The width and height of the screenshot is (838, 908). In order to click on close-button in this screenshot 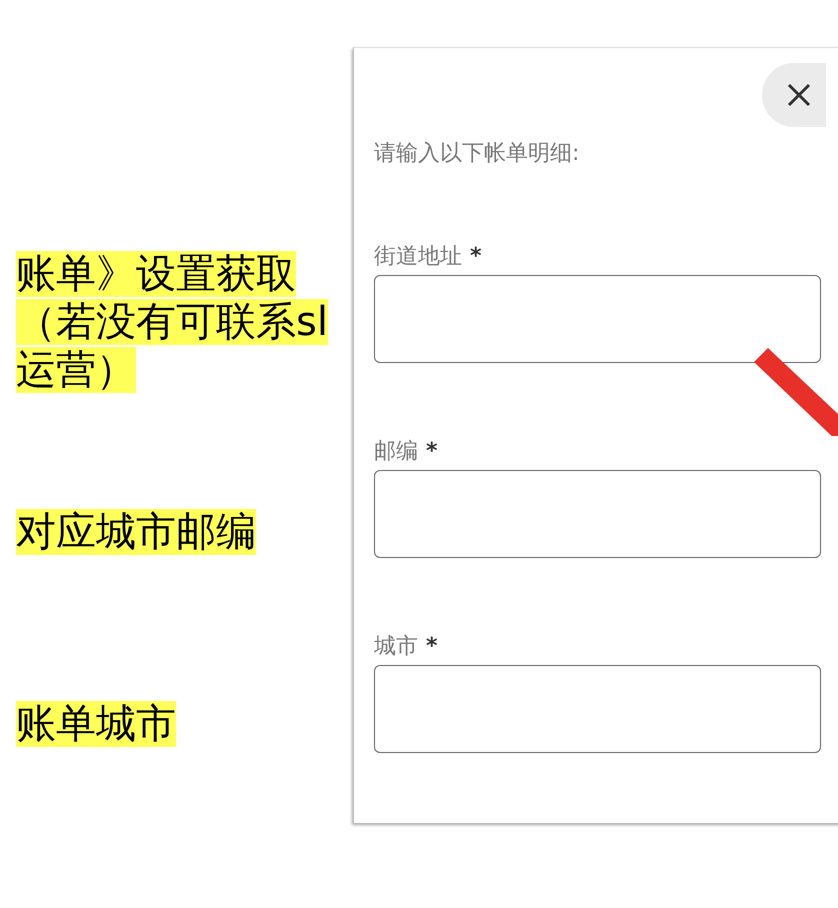, I will do `click(794, 95)`.